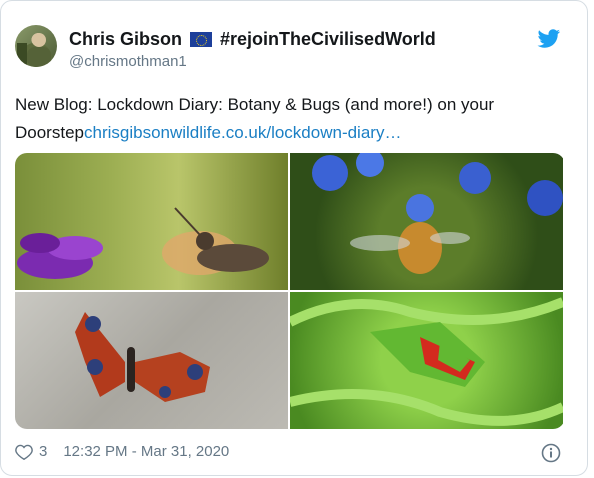 The image size is (594, 478). What do you see at coordinates (201, 39) in the screenshot?
I see `eu-flag-icon` at bounding box center [201, 39].